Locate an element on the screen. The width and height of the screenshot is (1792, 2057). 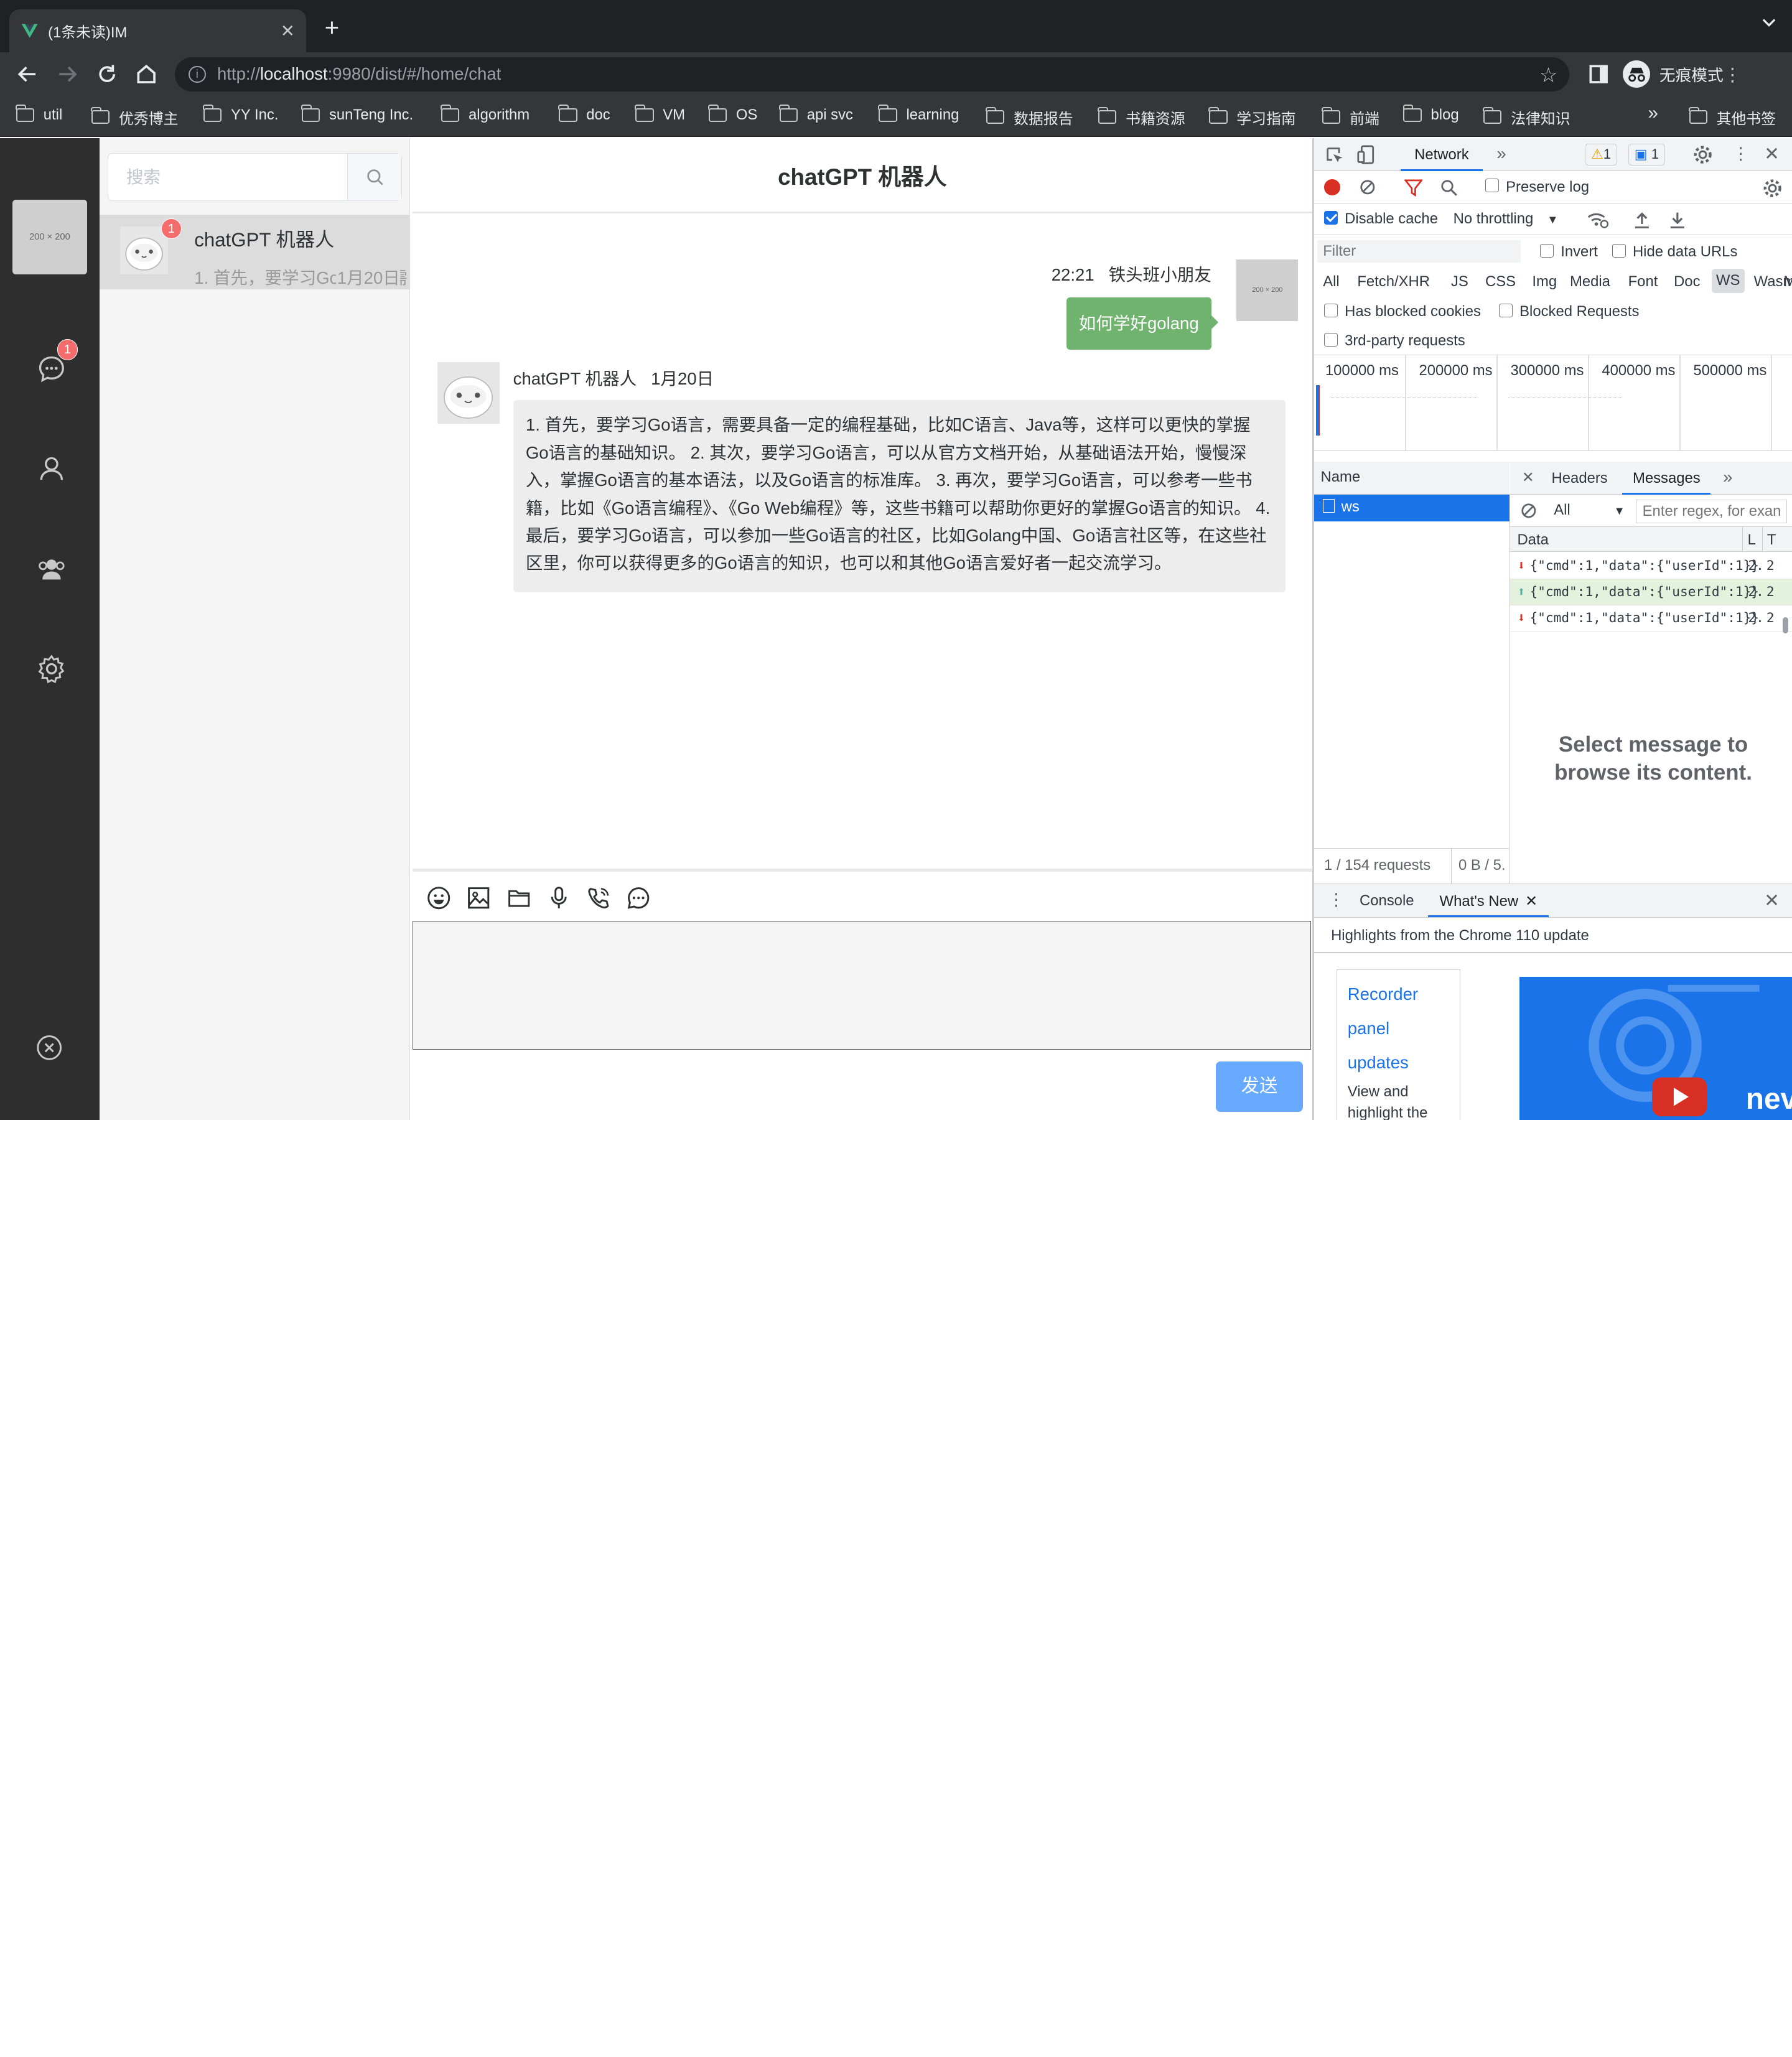
data-column-header: Data is located at coordinates (1532, 540).